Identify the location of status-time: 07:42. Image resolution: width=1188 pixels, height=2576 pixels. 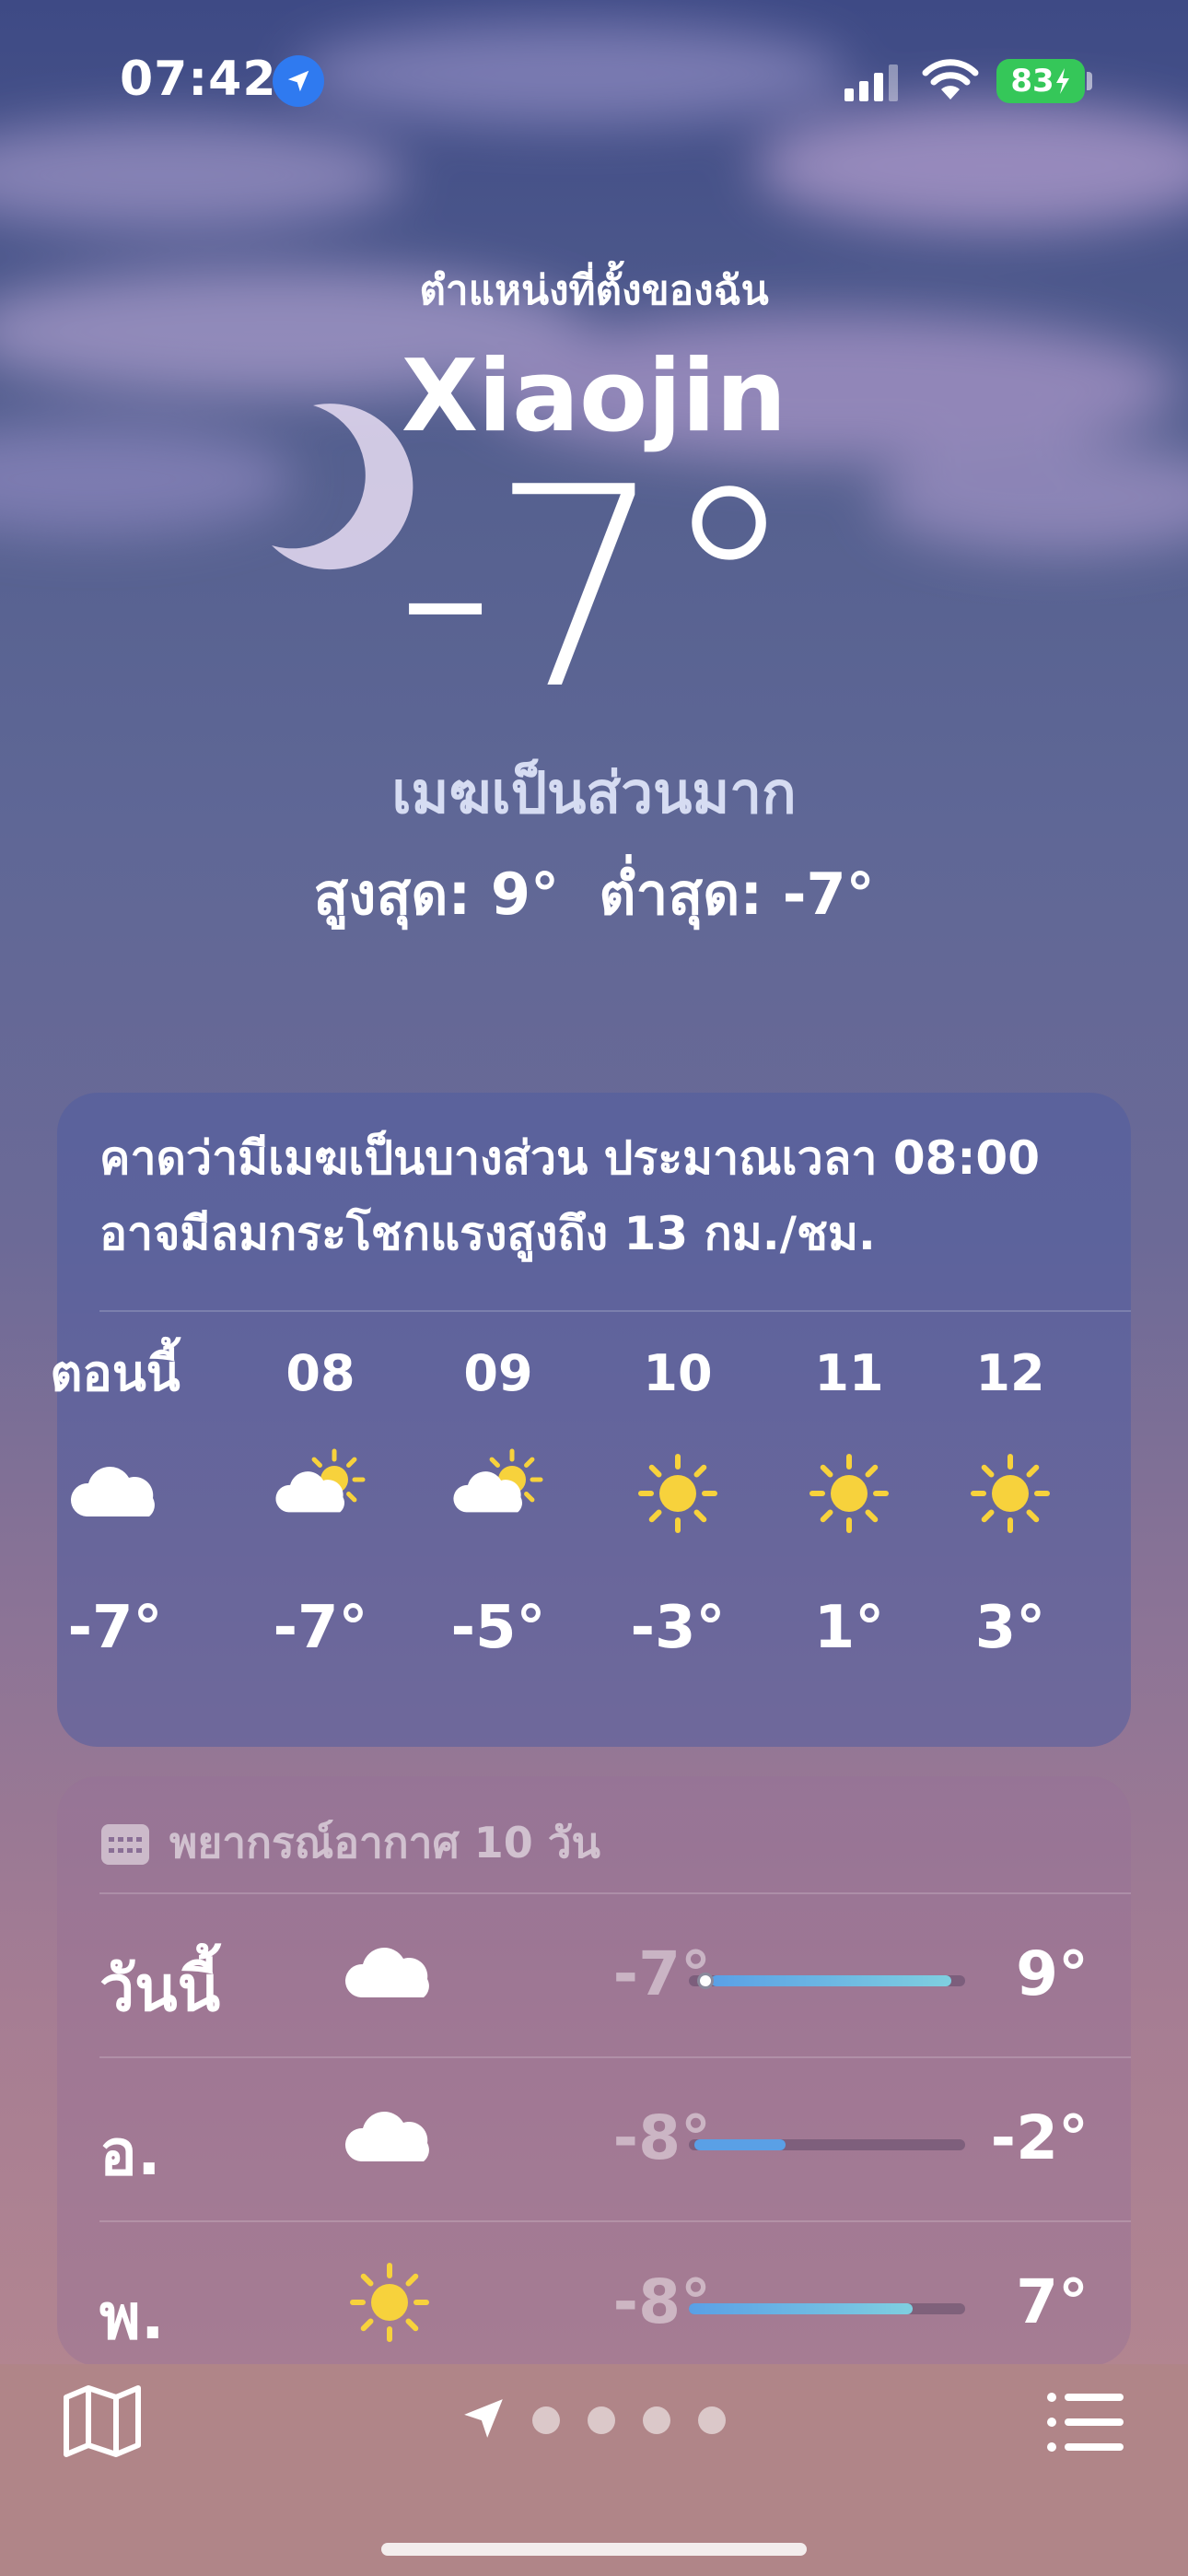
(198, 79).